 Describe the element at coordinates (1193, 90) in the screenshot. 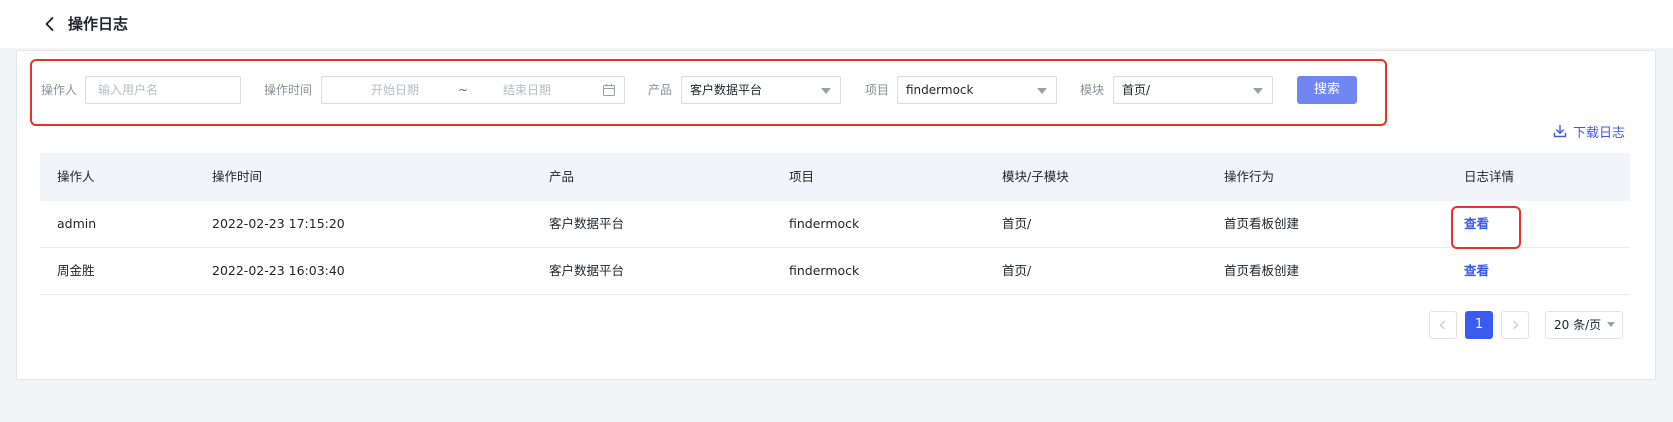

I see `module-select: 首页/` at that location.